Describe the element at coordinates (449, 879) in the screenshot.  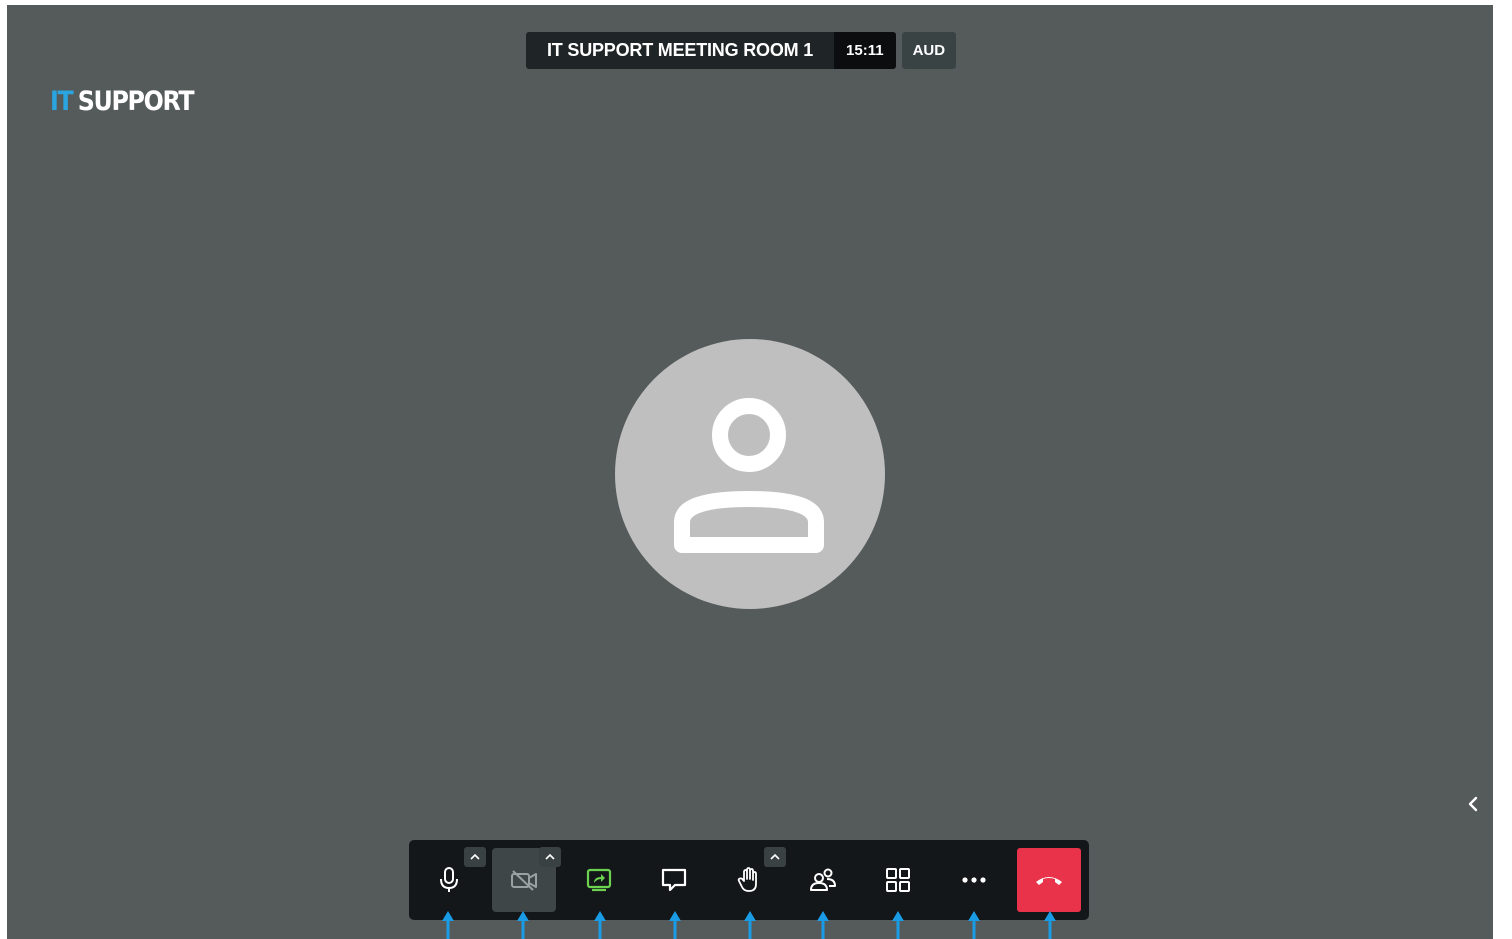
I see `microphone-icon` at that location.